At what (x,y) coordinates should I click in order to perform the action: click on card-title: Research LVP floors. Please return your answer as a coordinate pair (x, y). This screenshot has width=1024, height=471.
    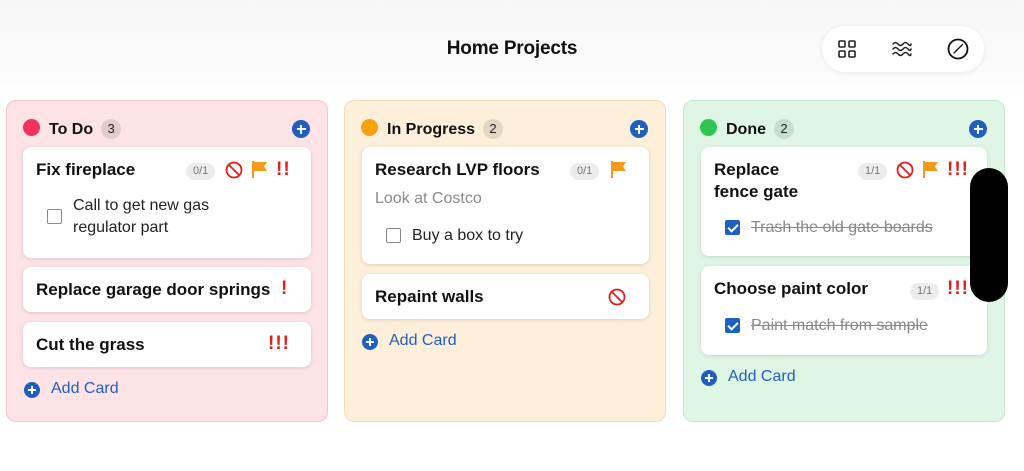
    Looking at the image, I should click on (457, 169).